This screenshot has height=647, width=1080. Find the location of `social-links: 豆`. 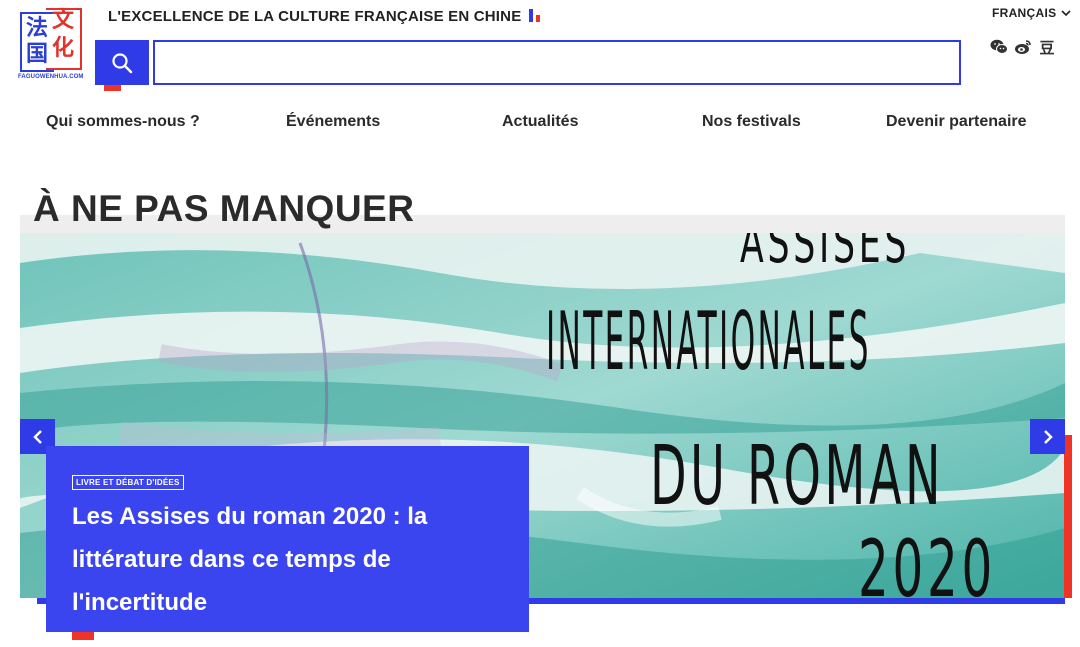

social-links: 豆 is located at coordinates (1023, 47).